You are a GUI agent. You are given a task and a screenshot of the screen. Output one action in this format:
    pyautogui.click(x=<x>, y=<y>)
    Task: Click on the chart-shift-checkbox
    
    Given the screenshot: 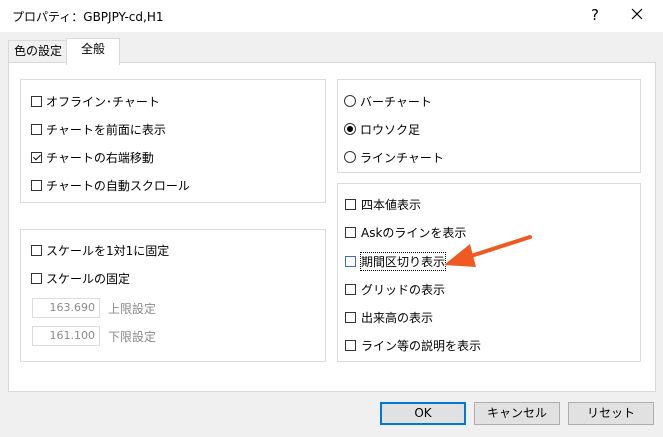 What is the action you would take?
    pyautogui.click(x=36, y=157)
    